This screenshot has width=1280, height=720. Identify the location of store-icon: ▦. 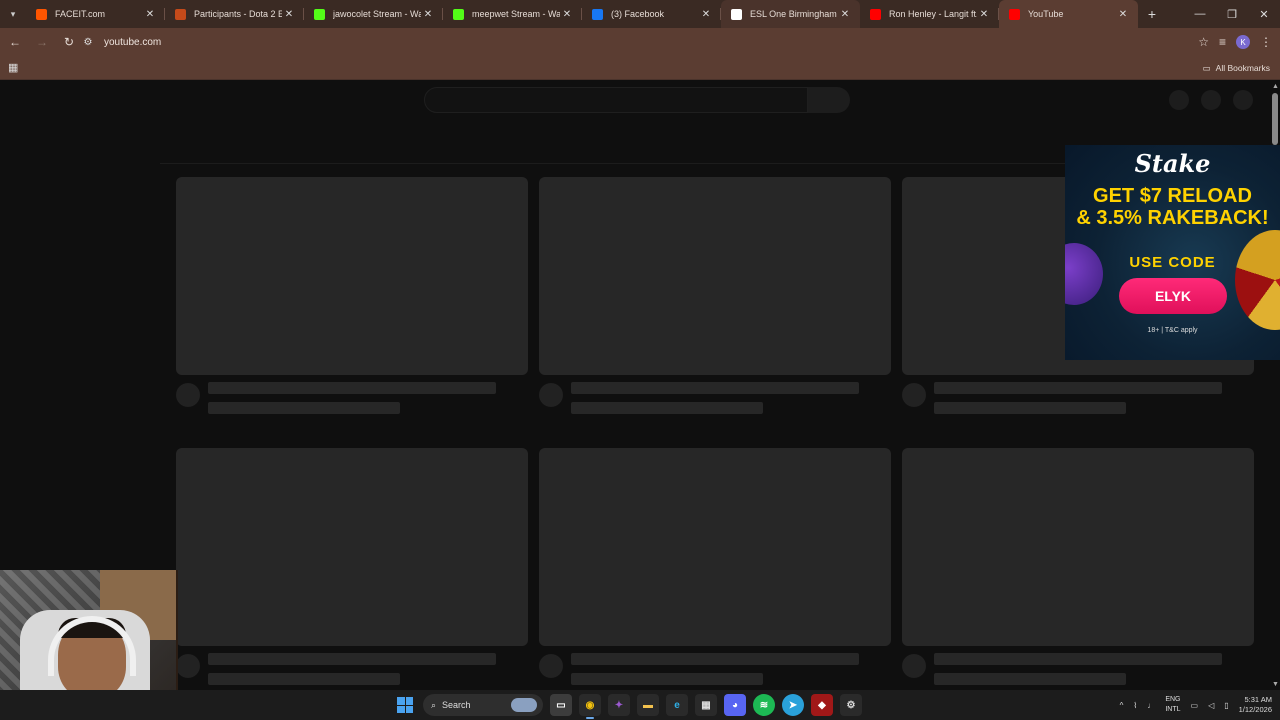
(706, 705).